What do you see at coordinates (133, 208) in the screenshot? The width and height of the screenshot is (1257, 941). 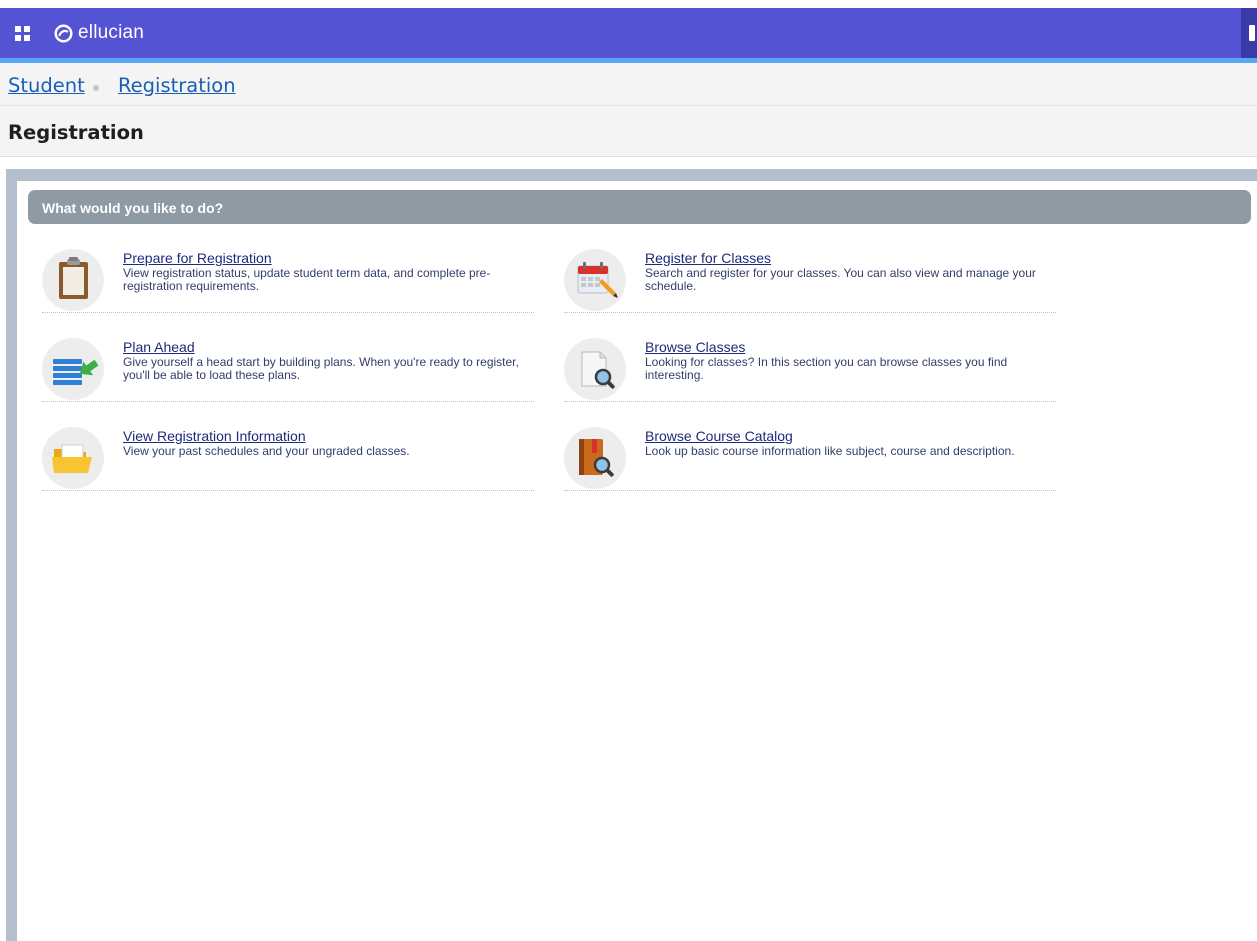 I see `section-title: What would you like to do?` at bounding box center [133, 208].